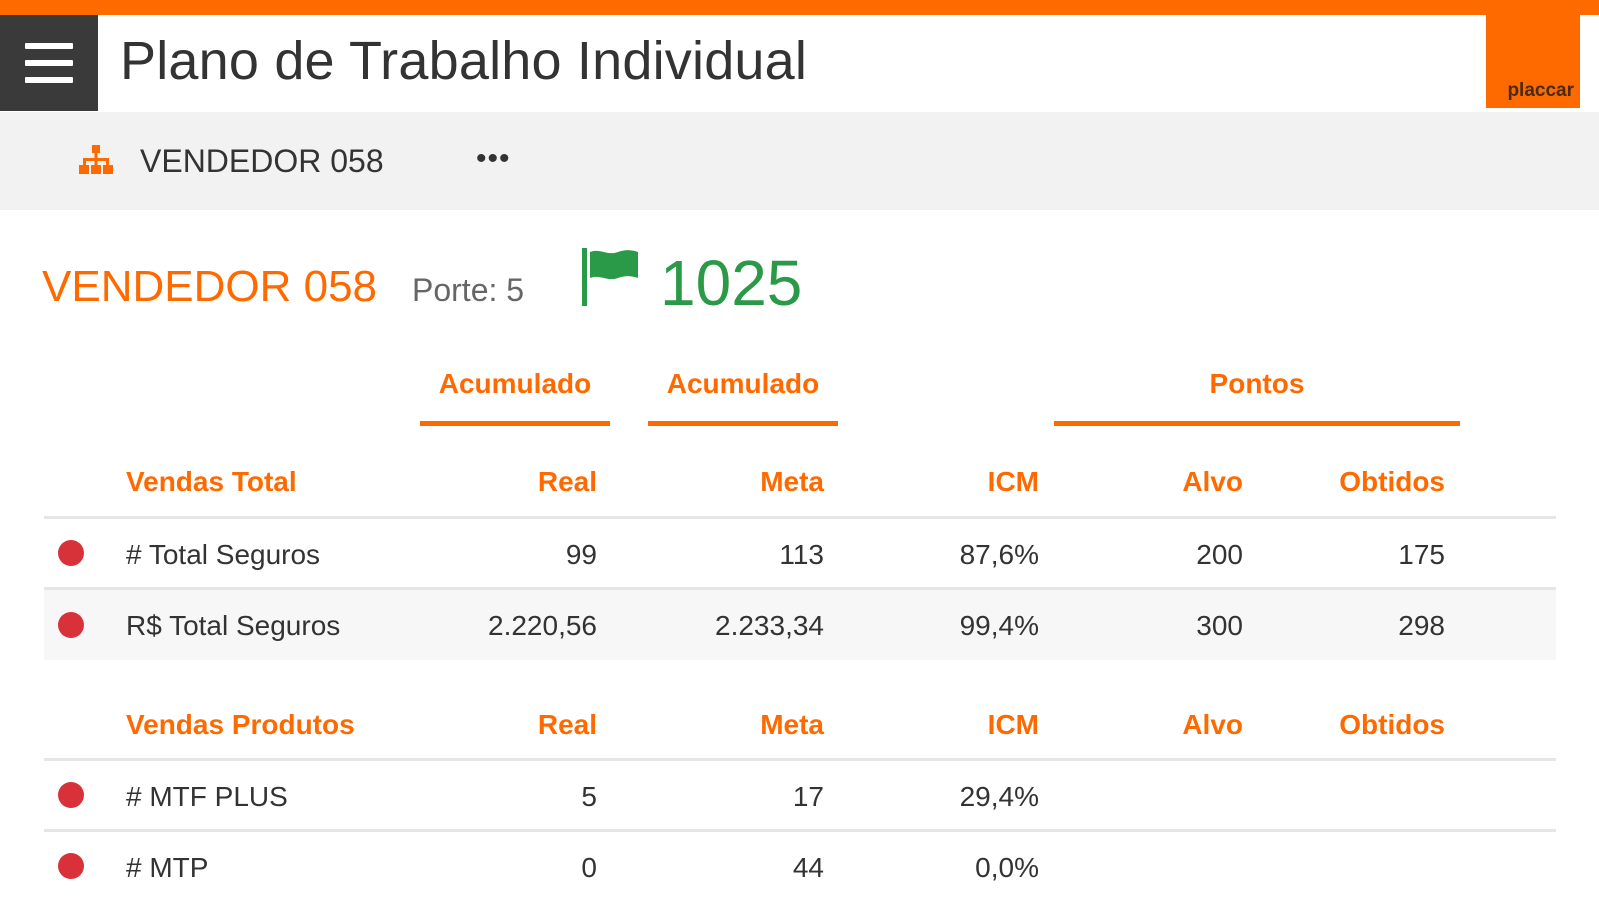  I want to click on row-name: # MTF PLUS, so click(207, 796).